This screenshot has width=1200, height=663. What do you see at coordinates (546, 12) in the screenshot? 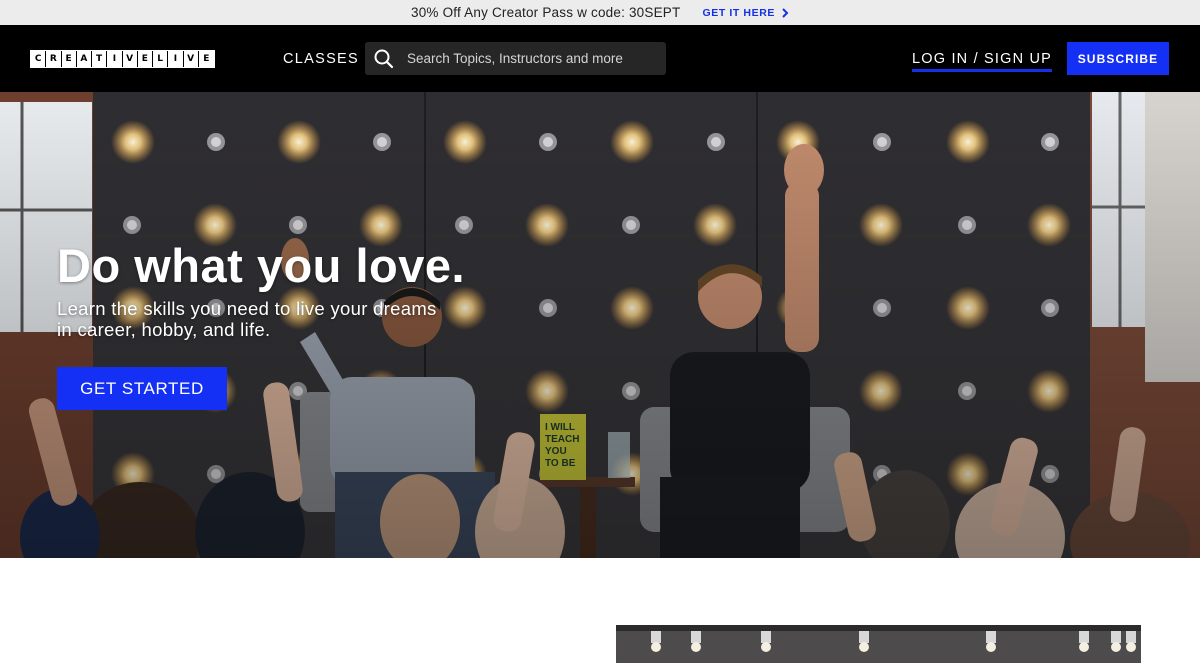
I see `promo-text: 30% Off Any Creator Pass w code: 30SEPT` at bounding box center [546, 12].